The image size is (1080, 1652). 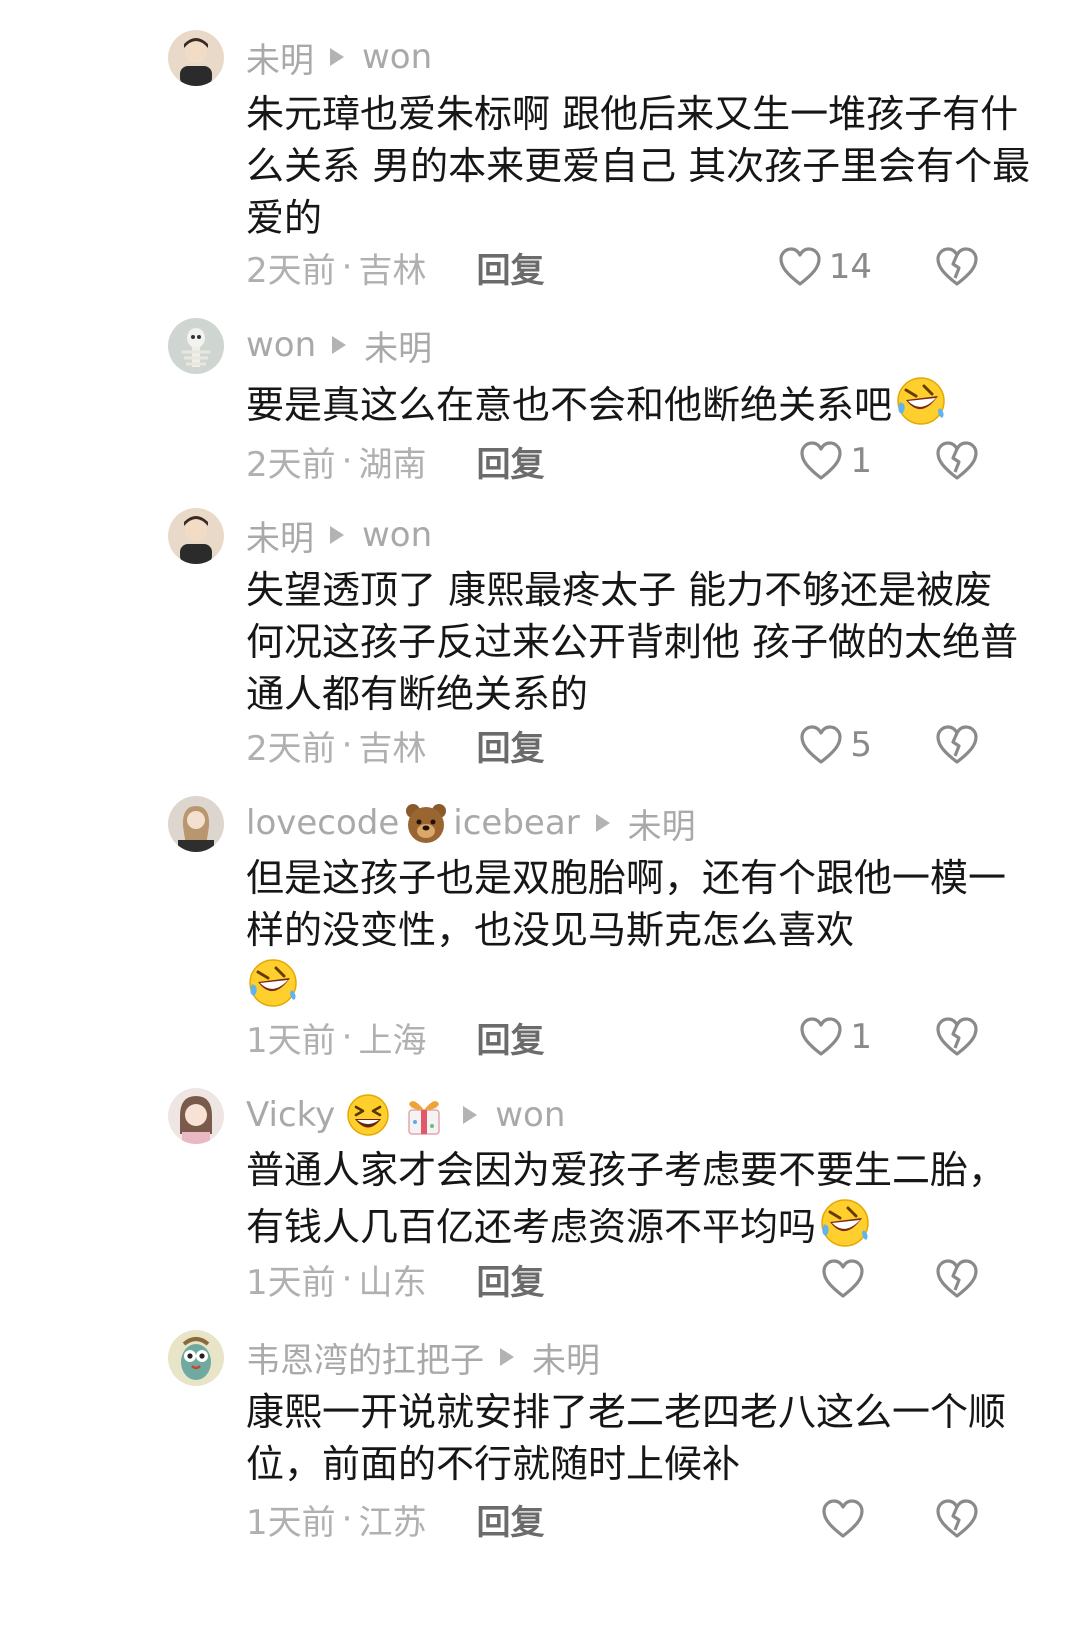 What do you see at coordinates (368, 1115) in the screenshot?
I see `grinning-squint-emoji` at bounding box center [368, 1115].